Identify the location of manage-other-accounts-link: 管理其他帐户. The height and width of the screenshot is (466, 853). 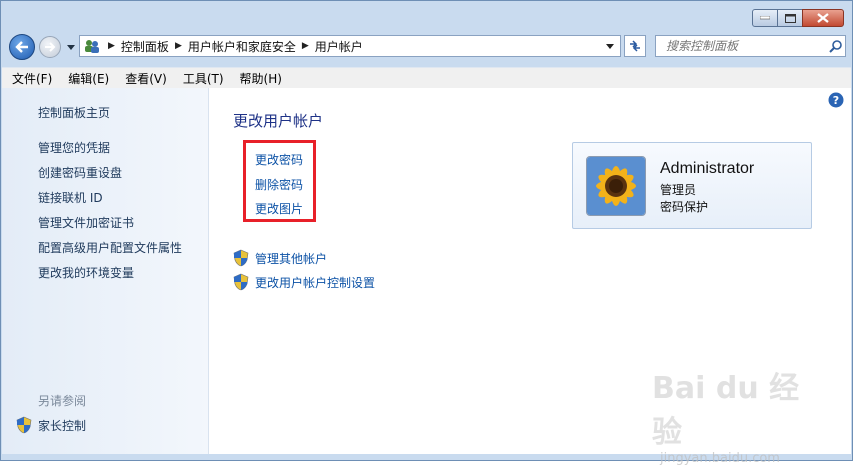
(280, 258).